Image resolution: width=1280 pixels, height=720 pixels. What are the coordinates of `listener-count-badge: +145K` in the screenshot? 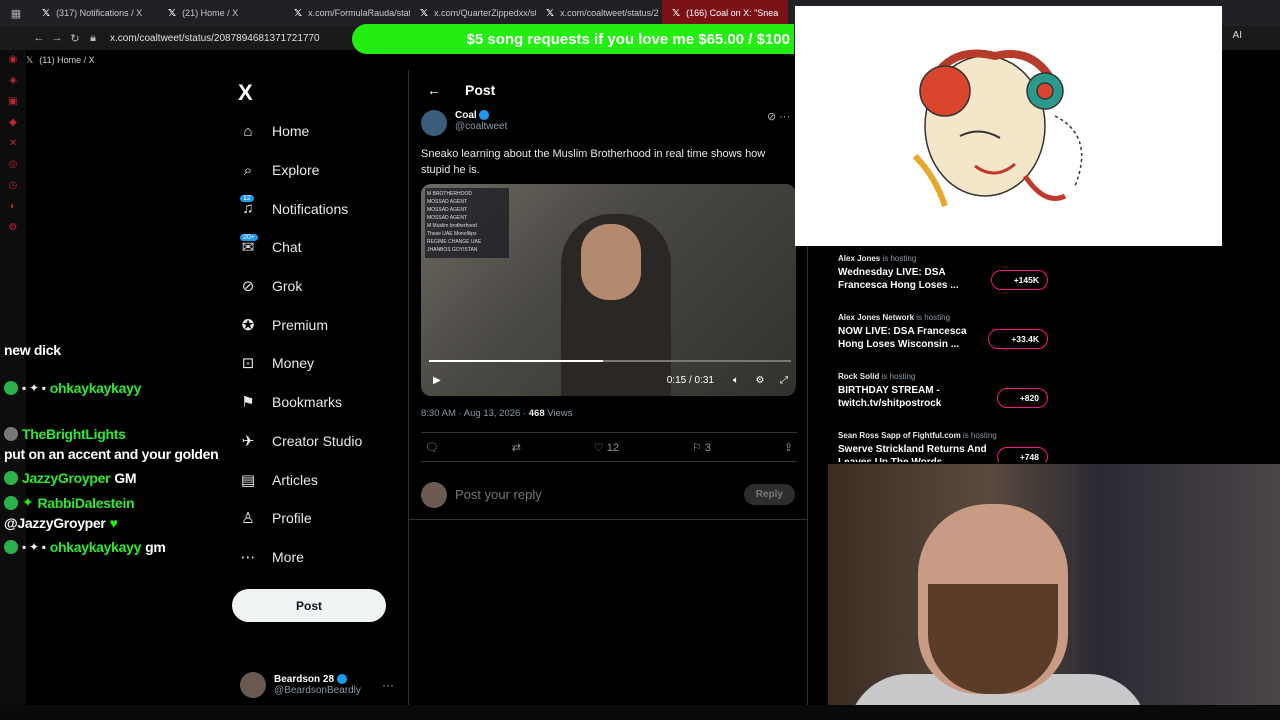 It's located at (1019, 280).